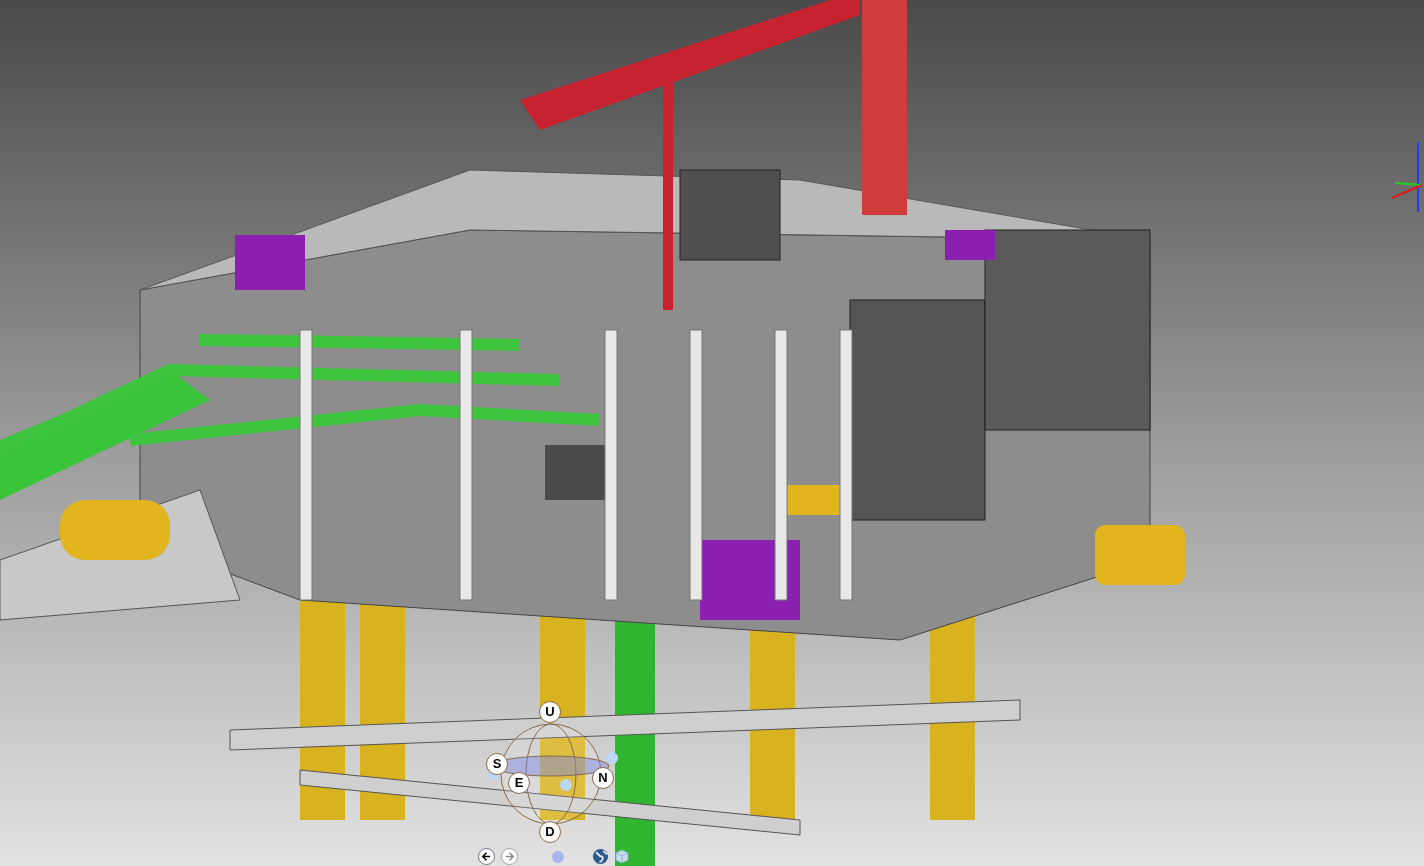 This screenshot has height=866, width=1424. Describe the element at coordinates (550, 832) in the screenshot. I see `down-label: D` at that location.